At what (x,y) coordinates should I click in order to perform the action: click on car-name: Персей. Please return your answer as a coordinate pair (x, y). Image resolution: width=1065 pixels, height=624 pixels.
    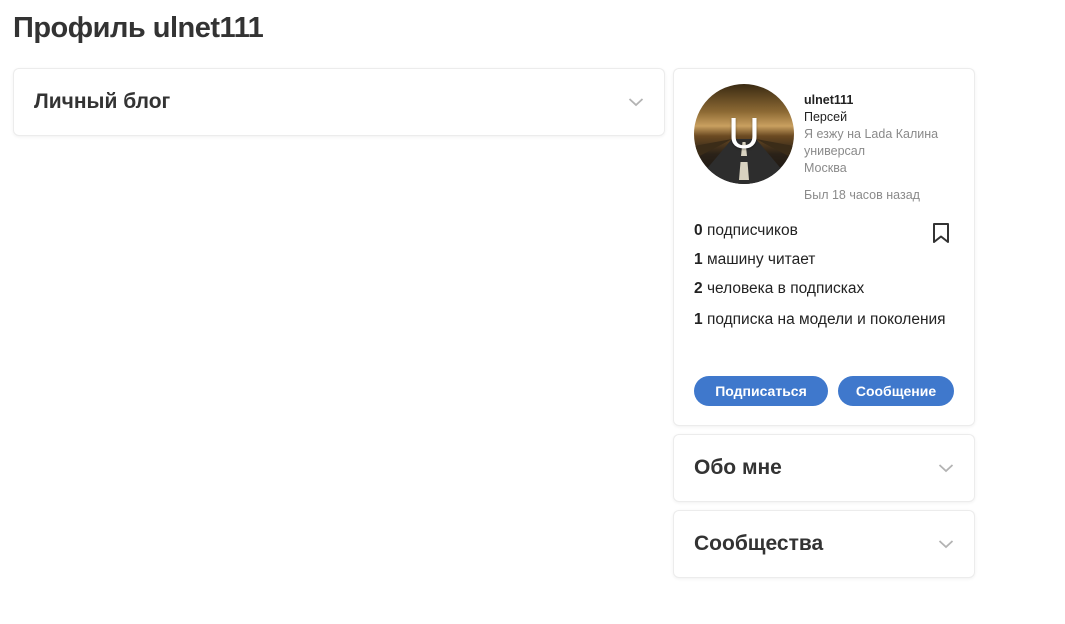
    Looking at the image, I should click on (884, 117).